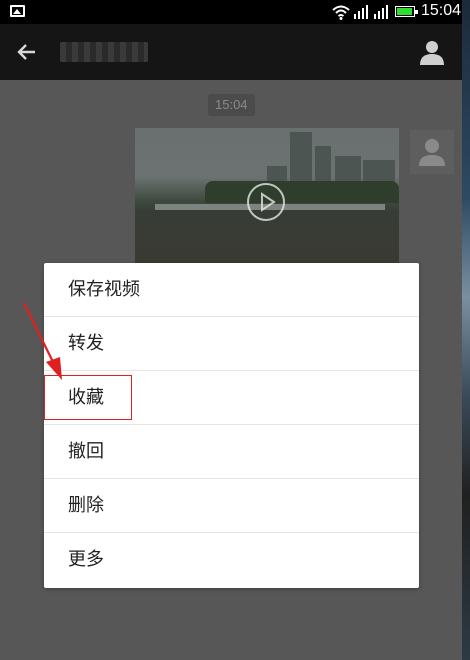 Image resolution: width=470 pixels, height=660 pixels. I want to click on background-window-edge, so click(466, 330).